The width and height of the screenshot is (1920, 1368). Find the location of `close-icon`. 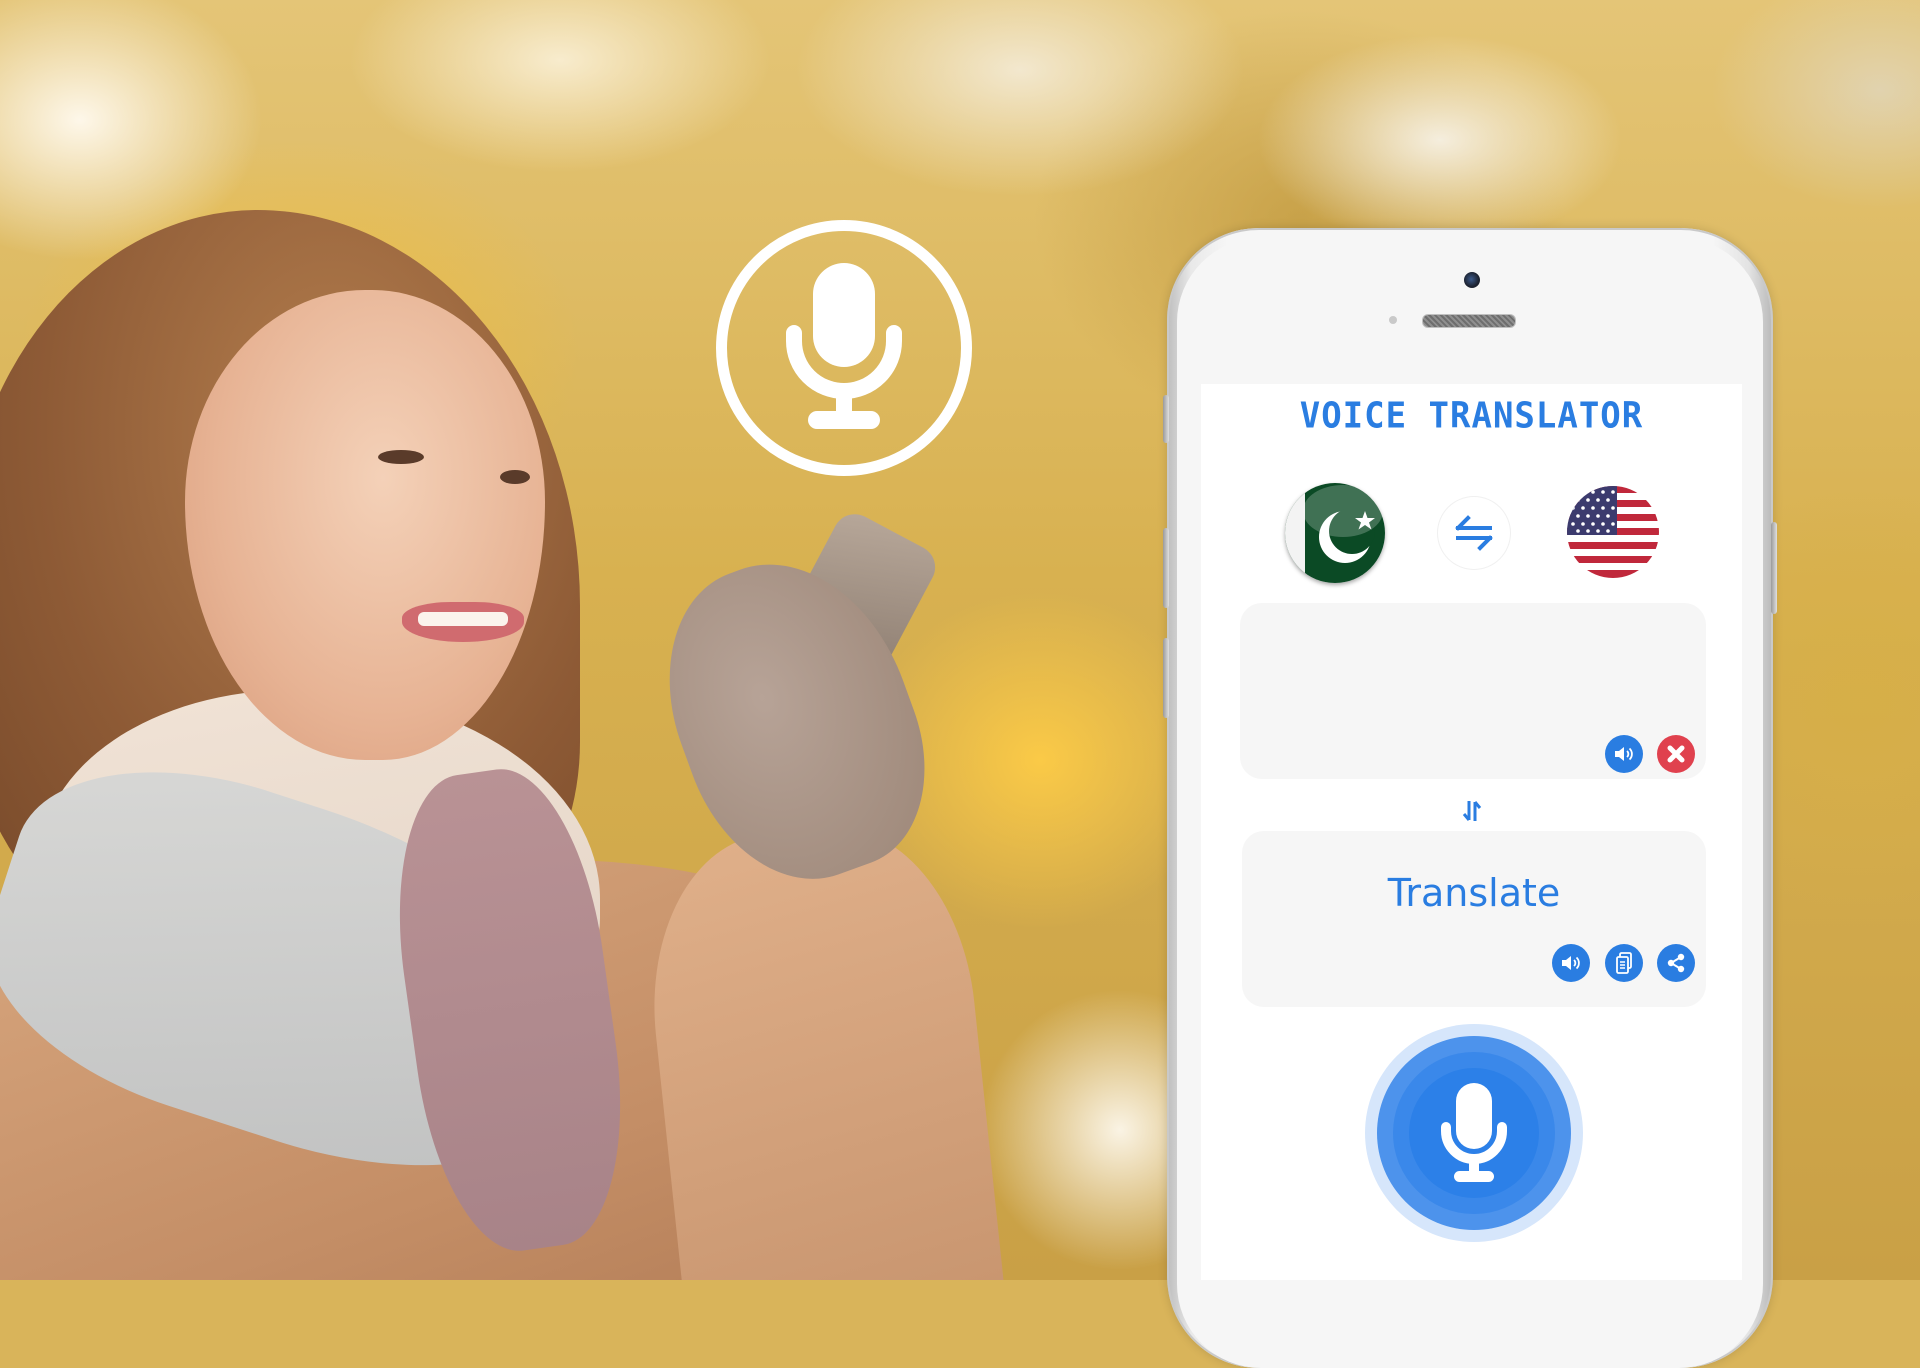

close-icon is located at coordinates (1676, 754).